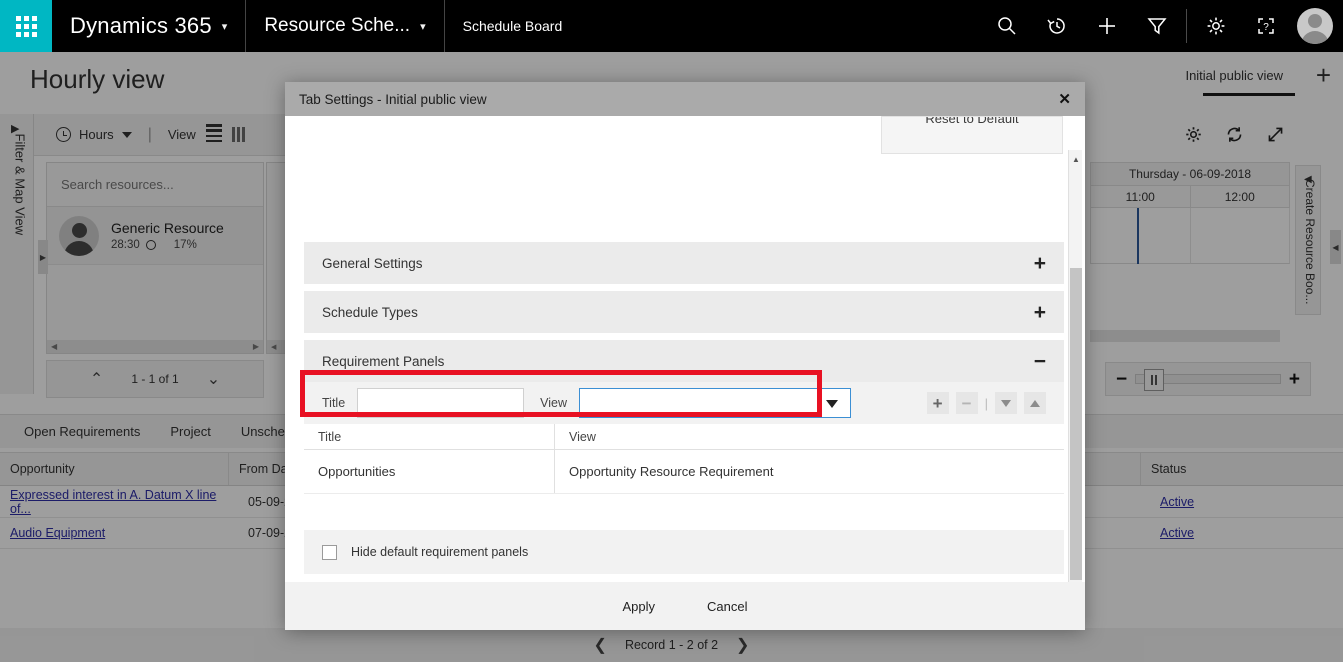 This screenshot has height=662, width=1343. Describe the element at coordinates (1215, 137) in the screenshot. I see `schedule-toolbar` at that location.